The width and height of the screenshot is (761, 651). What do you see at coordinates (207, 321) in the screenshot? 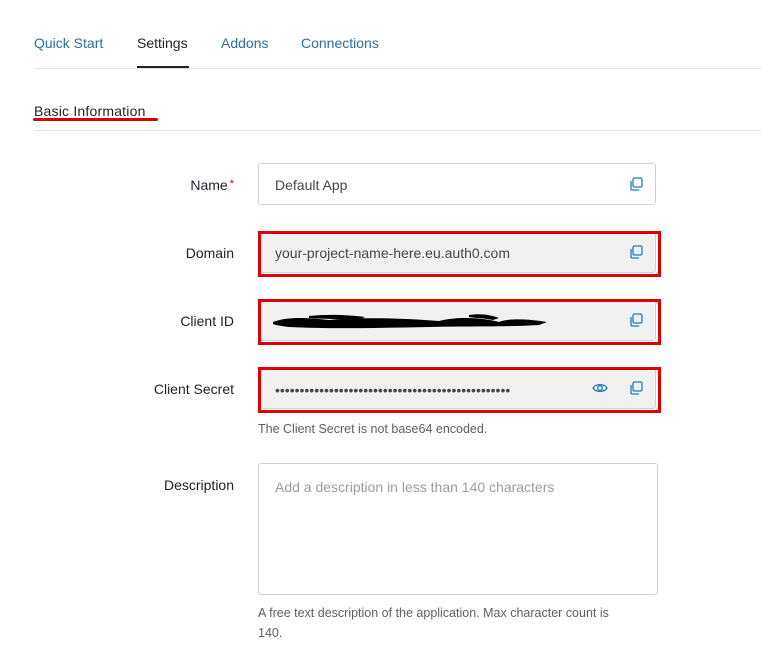
I see `client-id-label: Client ID` at bounding box center [207, 321].